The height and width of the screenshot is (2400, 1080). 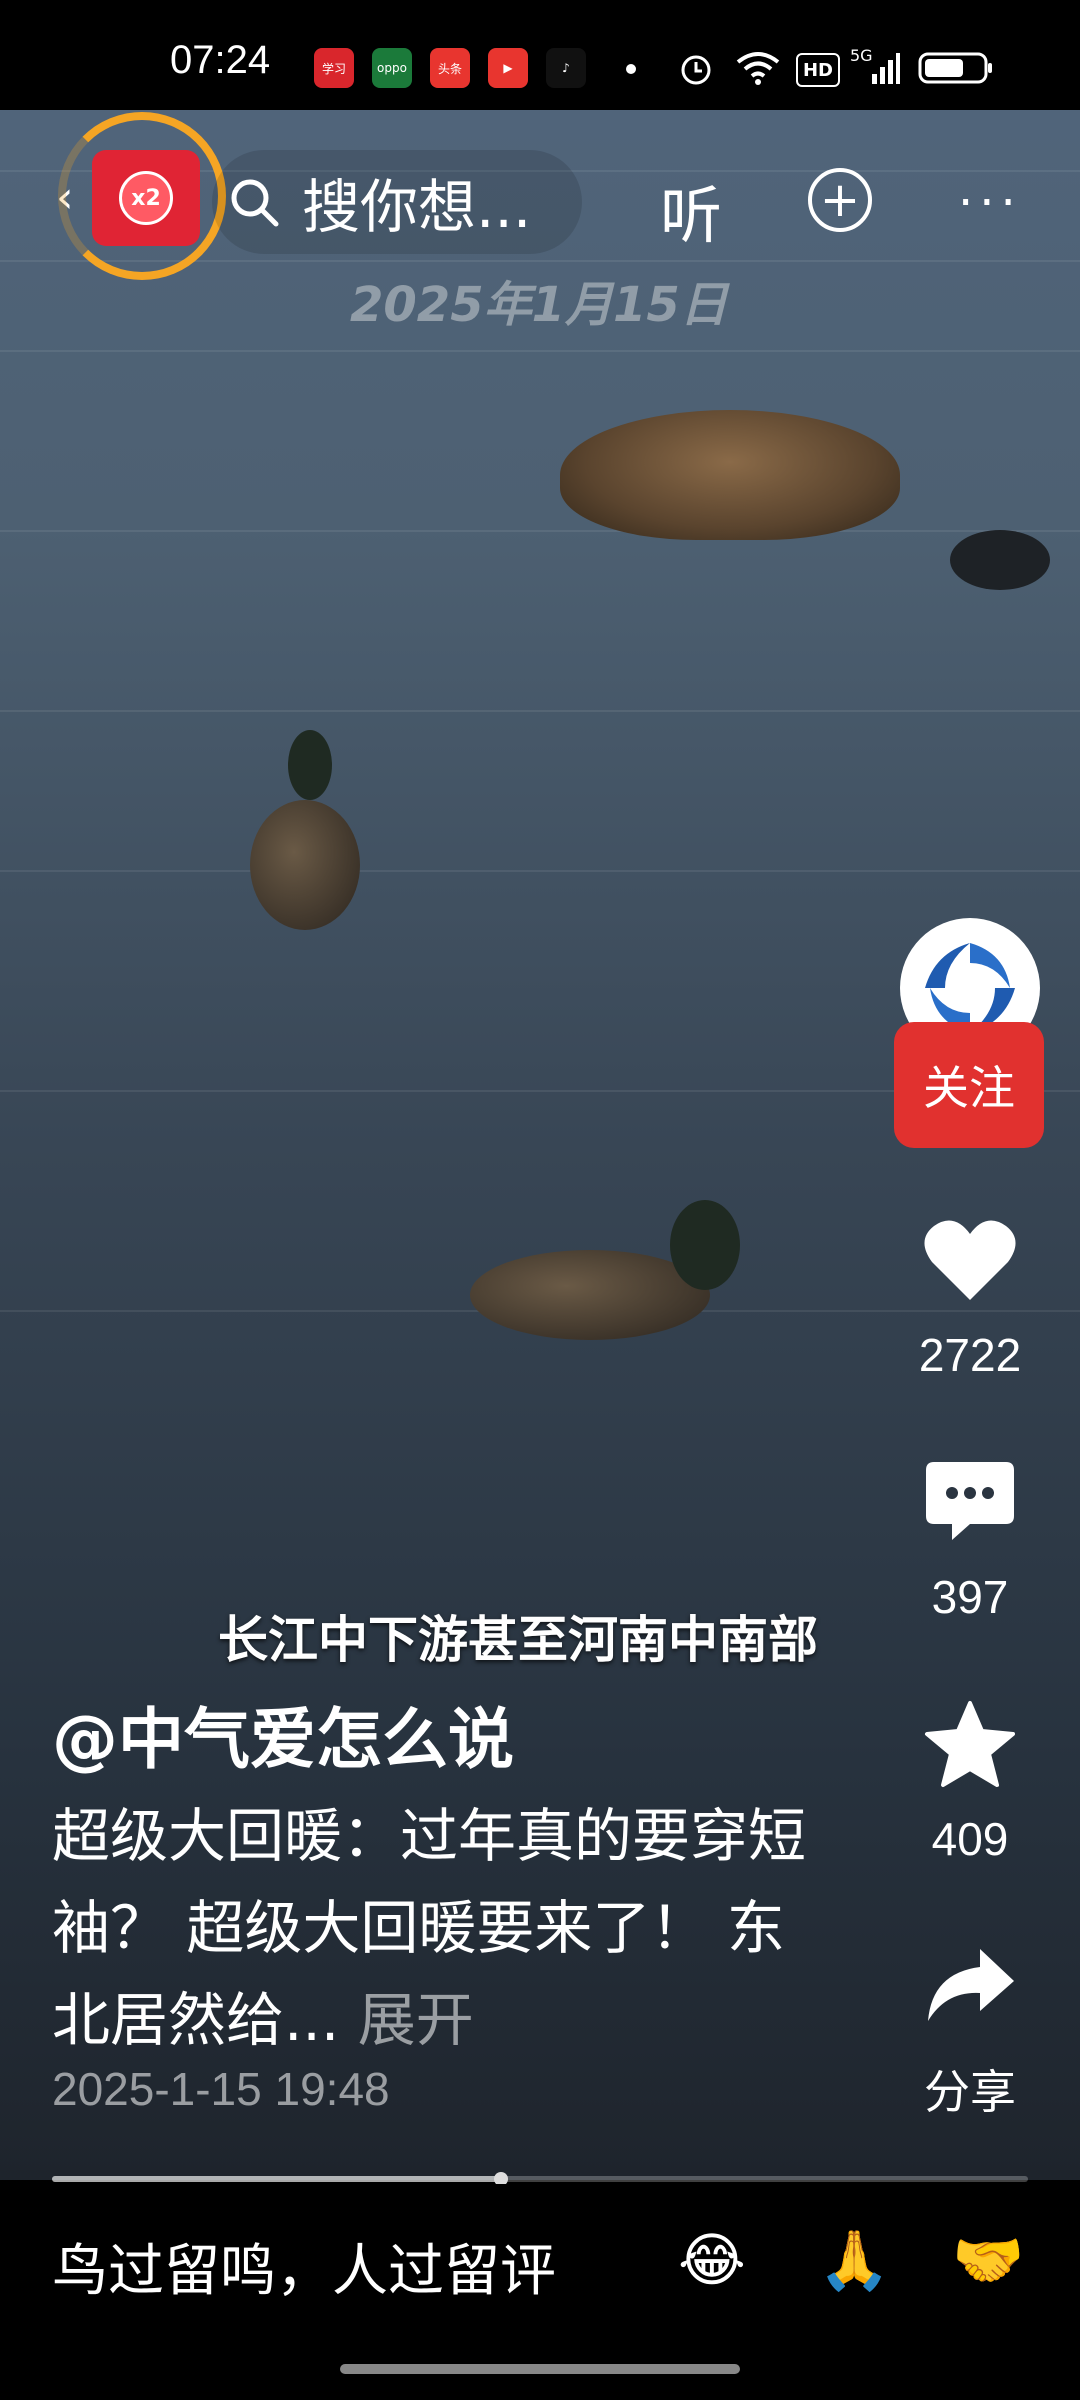 What do you see at coordinates (875, 67) in the screenshot?
I see `signal-icon: 5G` at bounding box center [875, 67].